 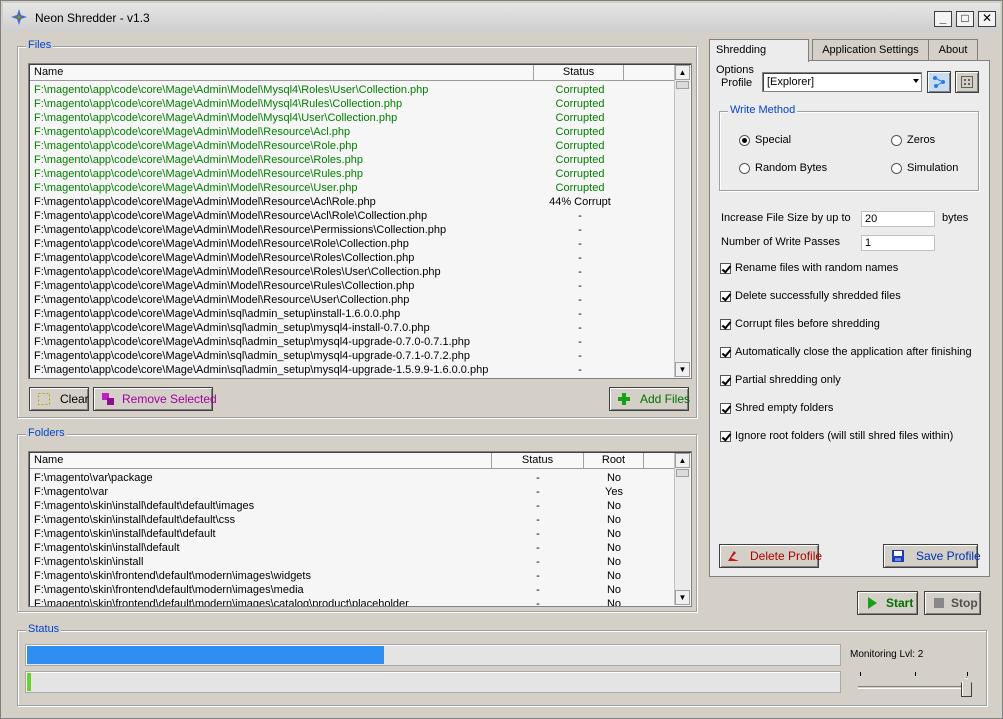 I want to click on tab-application-settings: Application Settings, so click(x=870, y=49).